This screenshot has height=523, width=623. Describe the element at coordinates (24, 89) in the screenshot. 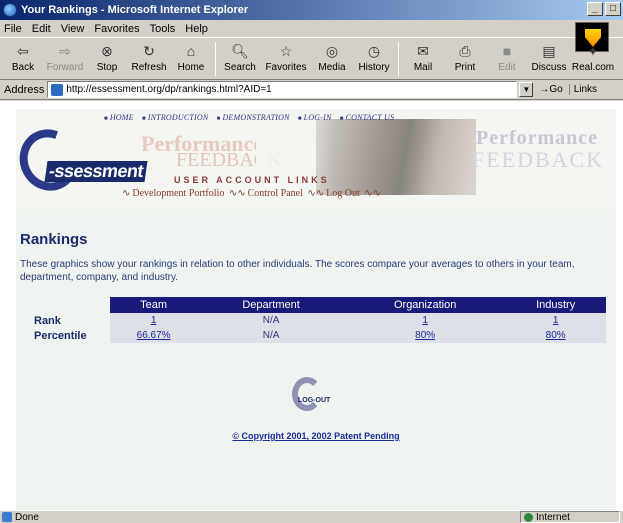

I see `address-label: Address` at that location.